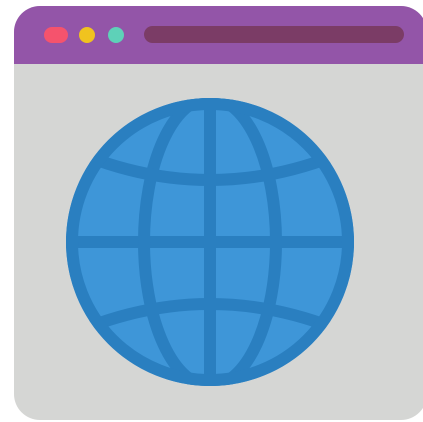 The width and height of the screenshot is (423, 422). What do you see at coordinates (87, 35) in the screenshot?
I see `minimize-dot-icon` at bounding box center [87, 35].